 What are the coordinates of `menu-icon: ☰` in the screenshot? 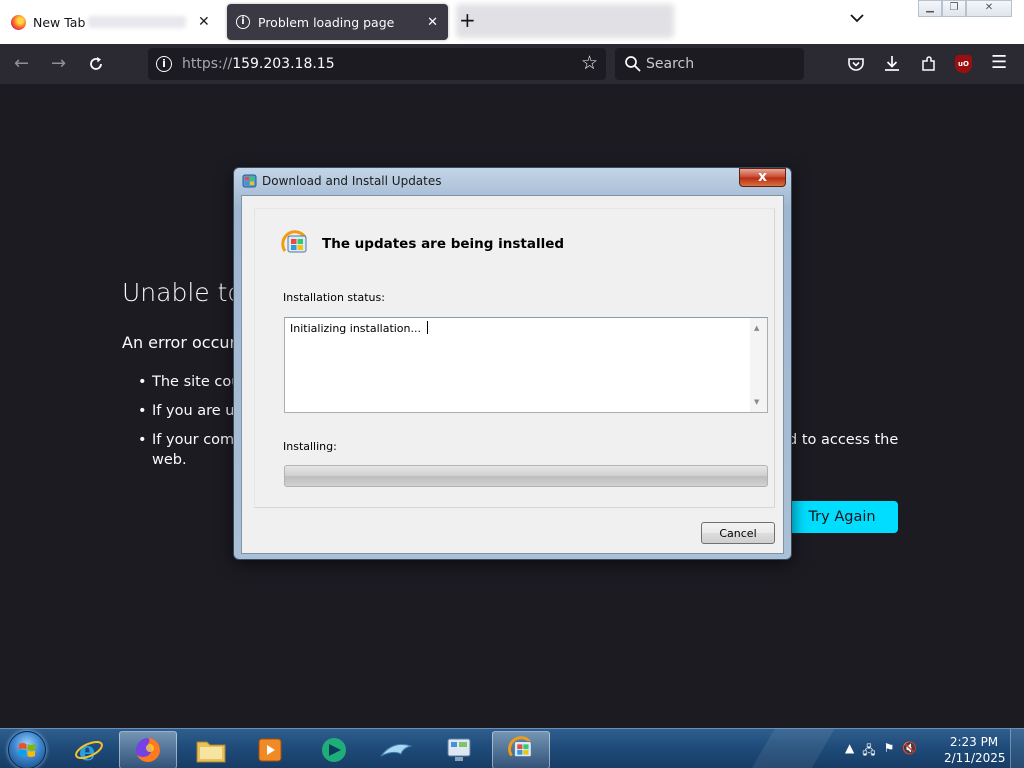 It's located at (999, 63).